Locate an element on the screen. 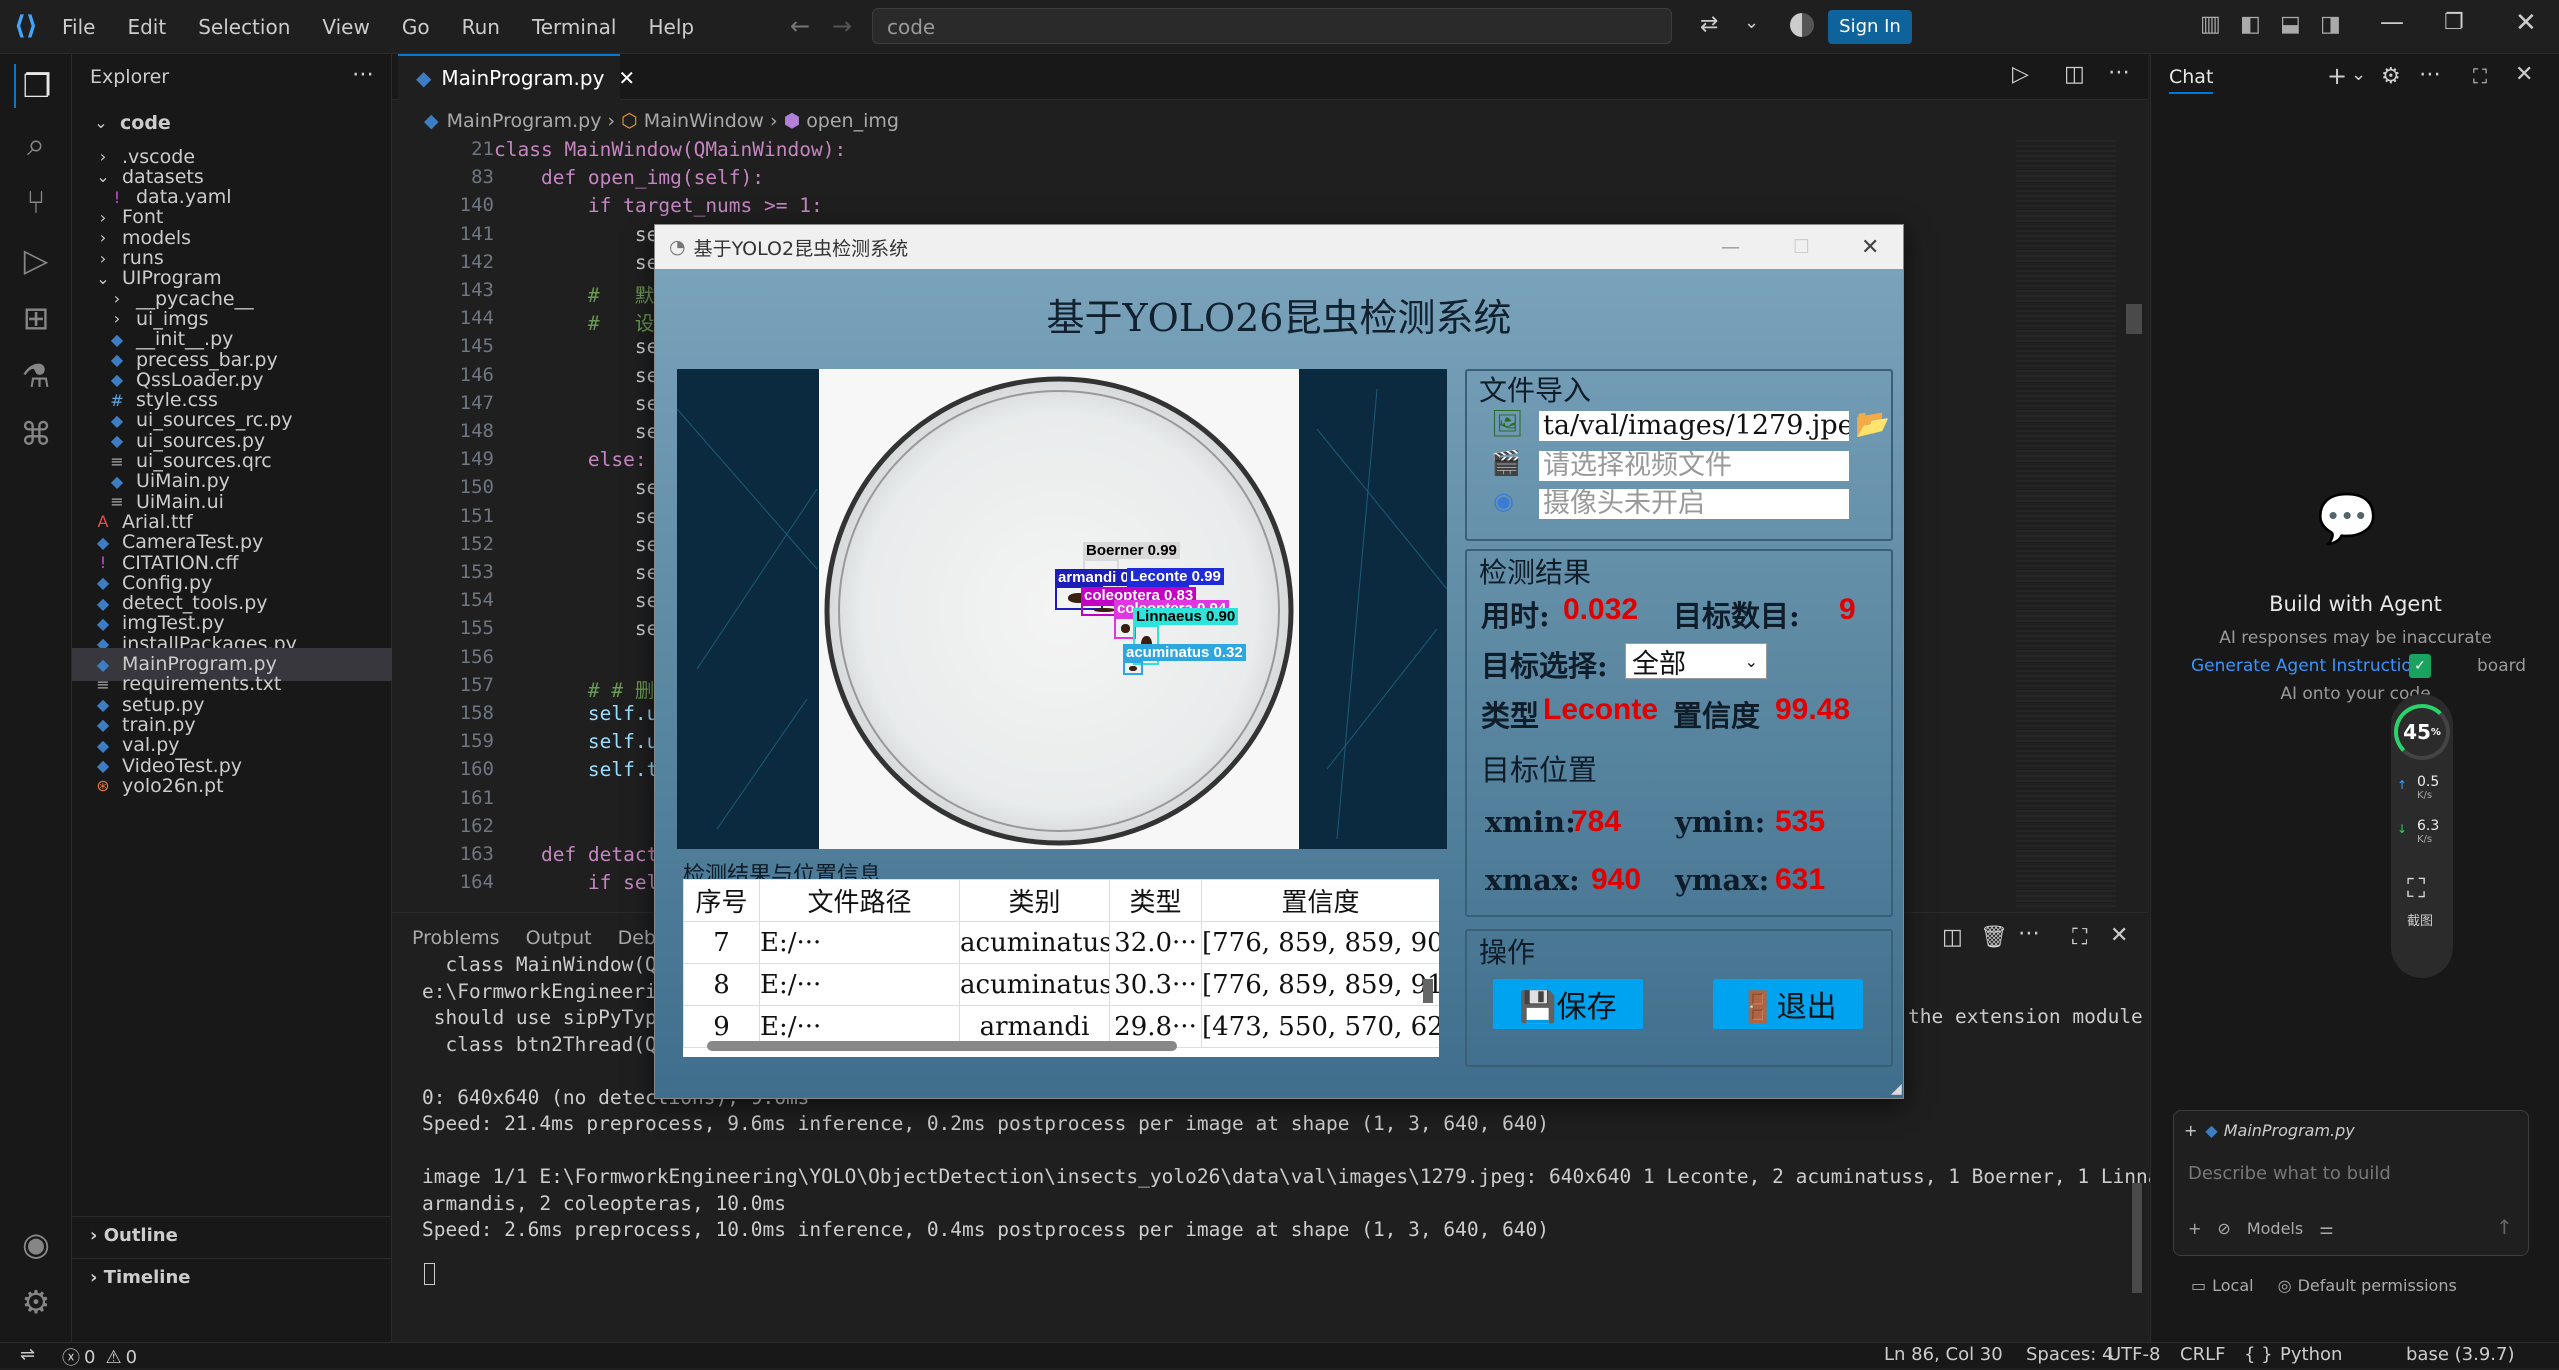 The height and width of the screenshot is (1370, 2559). run-debug-icon: ▷ is located at coordinates (36, 260).